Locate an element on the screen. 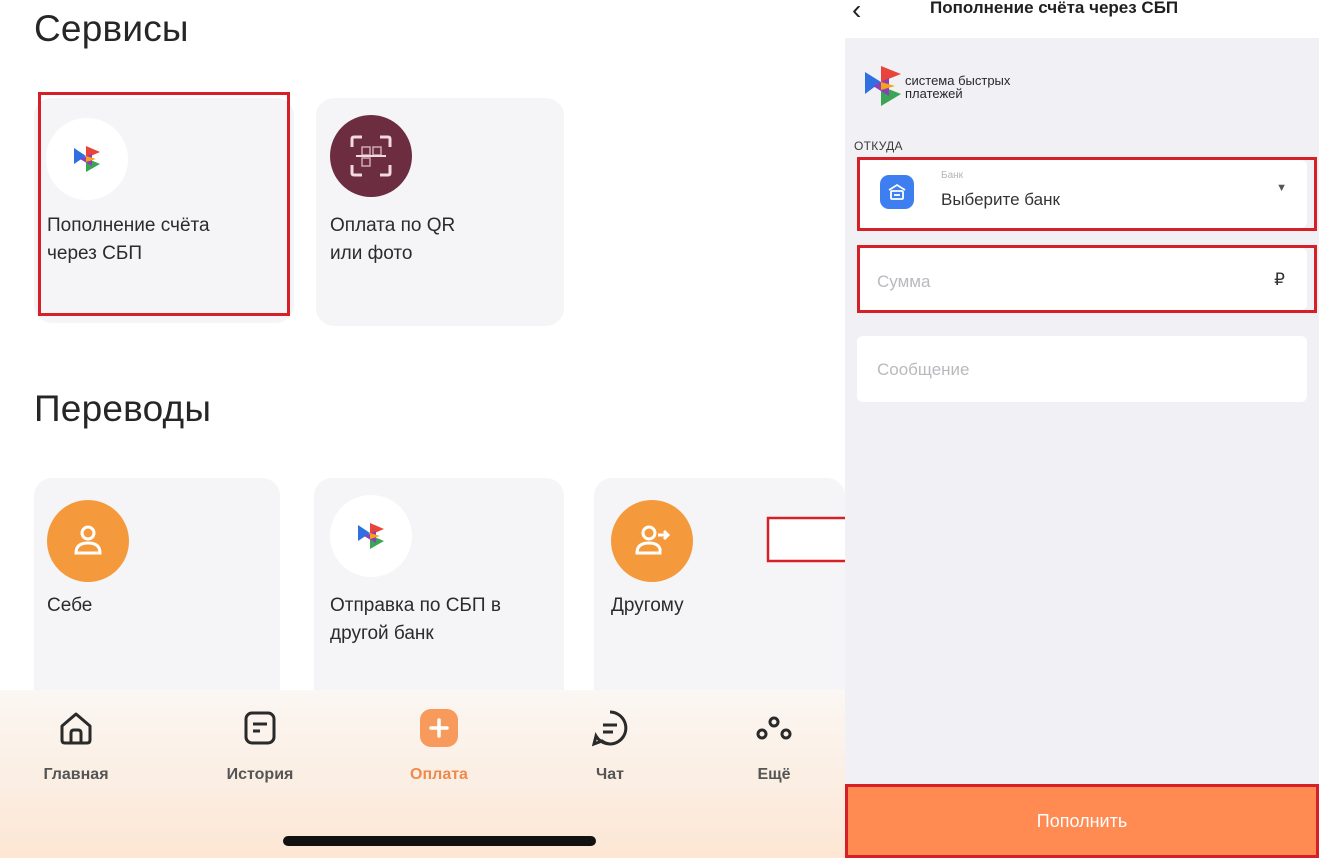 The height and width of the screenshot is (858, 1319). bank-icon is located at coordinates (897, 192).